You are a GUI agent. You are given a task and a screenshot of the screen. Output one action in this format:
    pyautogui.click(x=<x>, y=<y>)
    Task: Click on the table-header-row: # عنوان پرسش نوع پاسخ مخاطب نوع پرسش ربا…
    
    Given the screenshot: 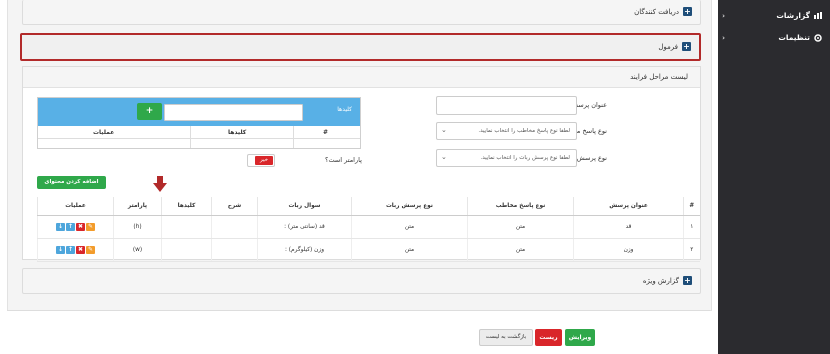 What is the action you would take?
    pyautogui.click(x=368, y=206)
    